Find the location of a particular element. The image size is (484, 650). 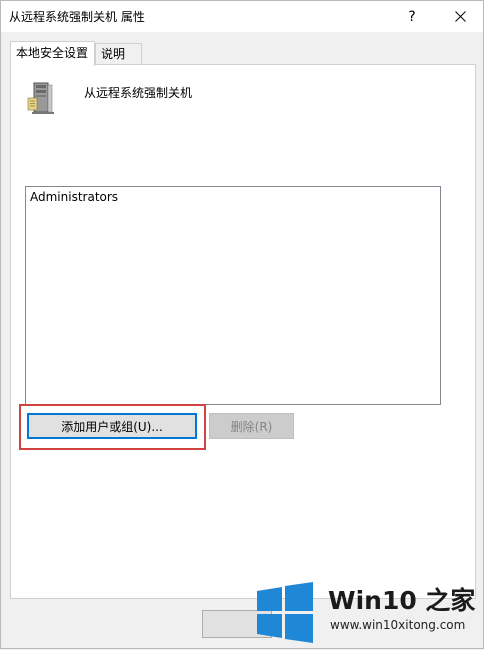

watermark-url: www.win10xitong.com is located at coordinates (398, 625).